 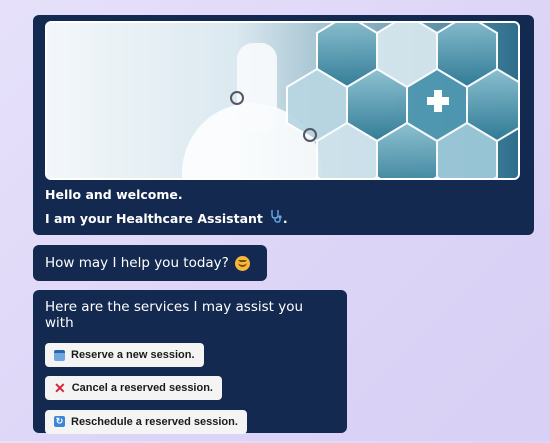 I want to click on reschedule-session-button: ↻ Reschedule a reserved session., so click(x=146, y=421).